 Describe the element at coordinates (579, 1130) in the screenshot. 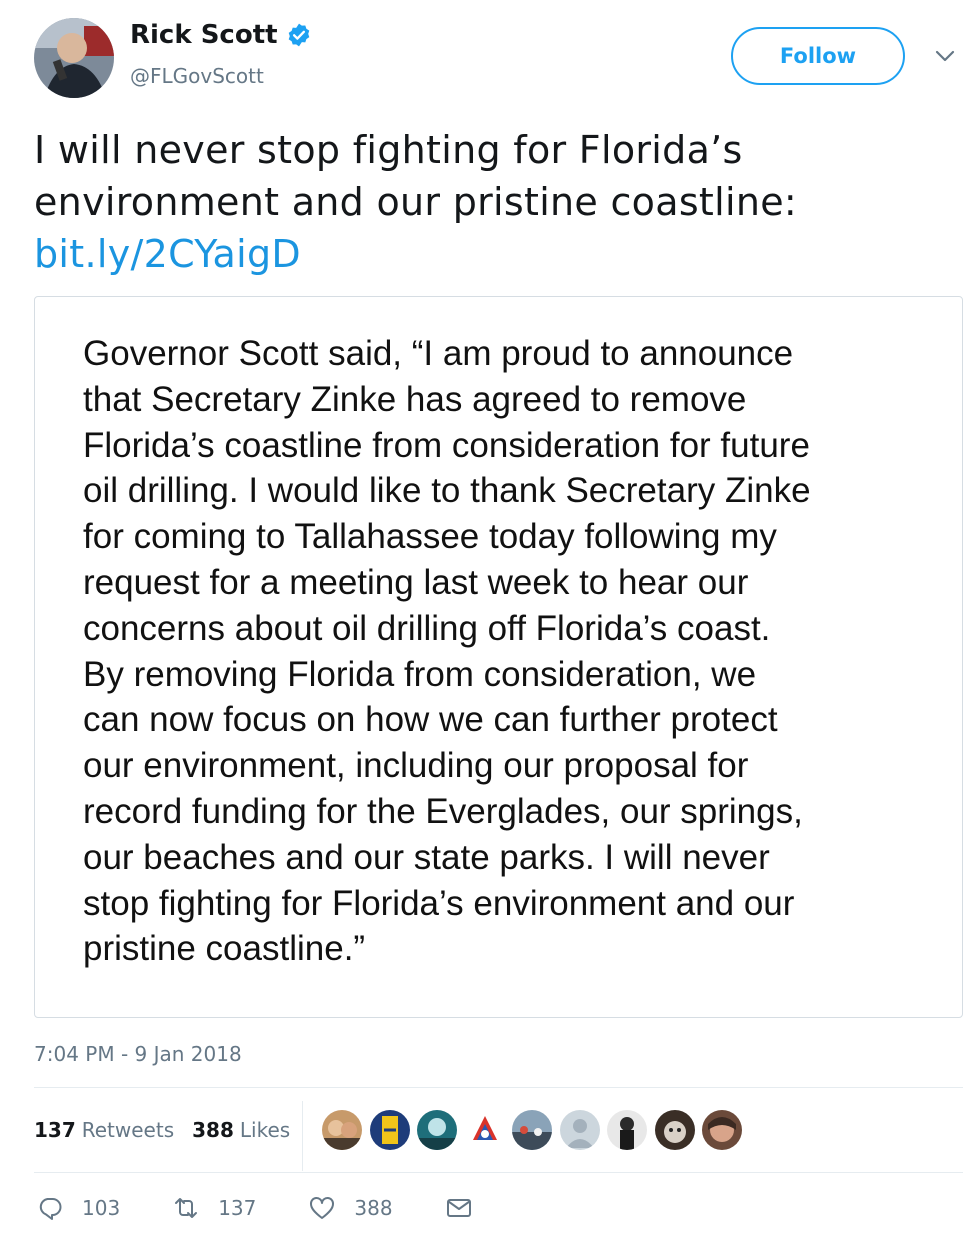

I see `default-avatar-icon` at that location.